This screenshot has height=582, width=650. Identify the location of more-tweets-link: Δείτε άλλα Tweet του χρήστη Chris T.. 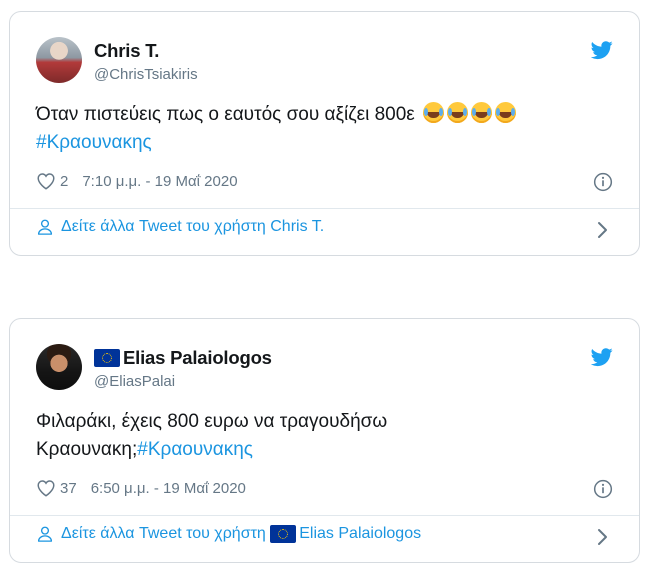
(180, 227).